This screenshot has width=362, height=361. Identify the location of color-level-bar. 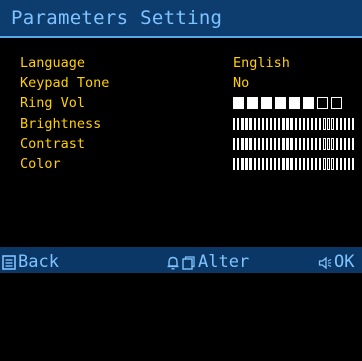
(295, 164).